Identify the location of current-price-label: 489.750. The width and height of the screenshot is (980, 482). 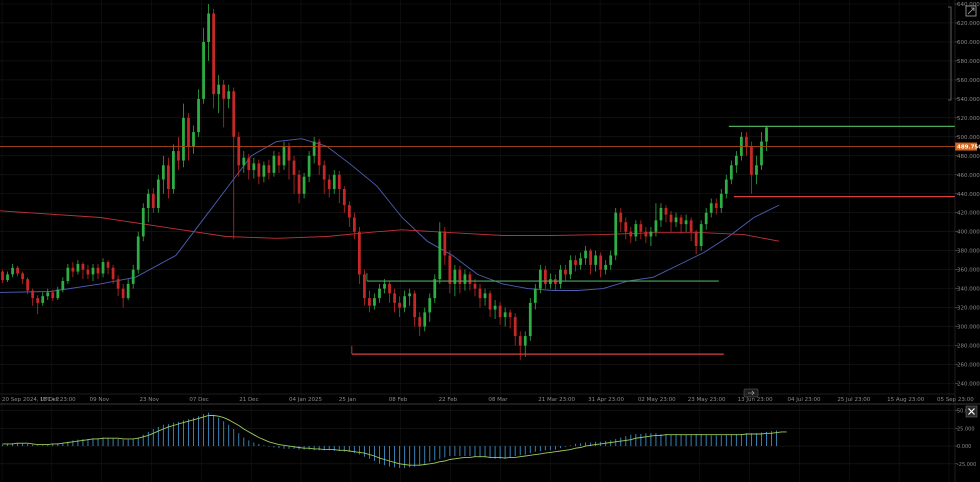
(968, 148).